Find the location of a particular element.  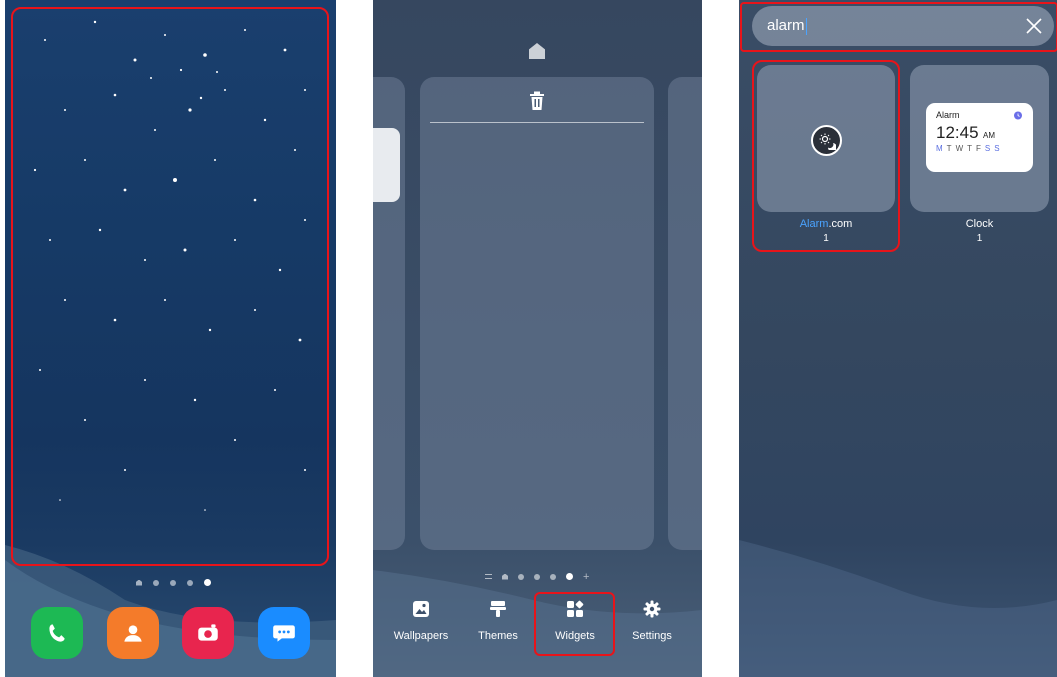

messages-icon is located at coordinates (284, 633).